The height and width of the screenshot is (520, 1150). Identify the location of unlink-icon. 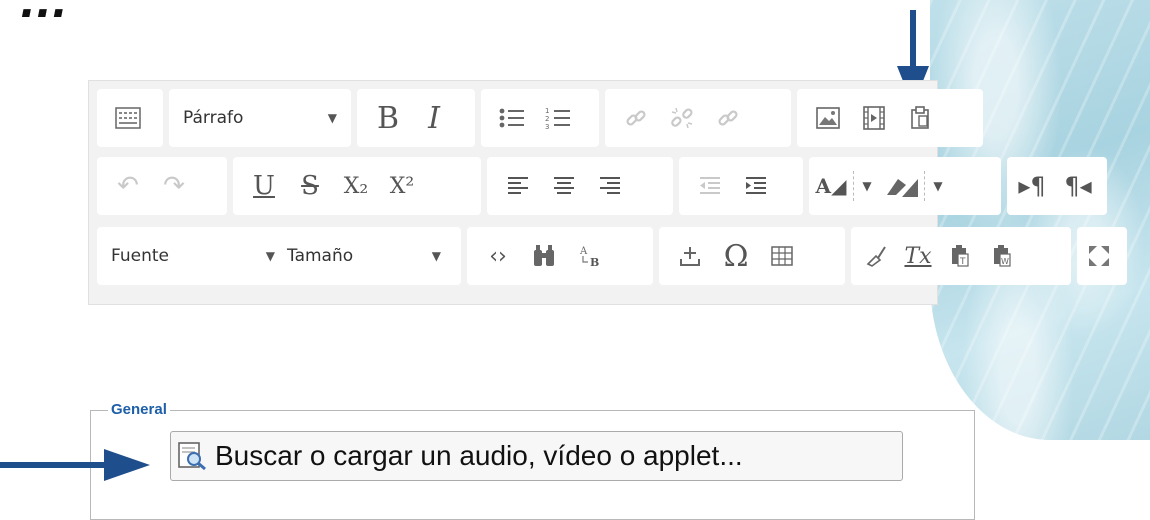
(682, 118).